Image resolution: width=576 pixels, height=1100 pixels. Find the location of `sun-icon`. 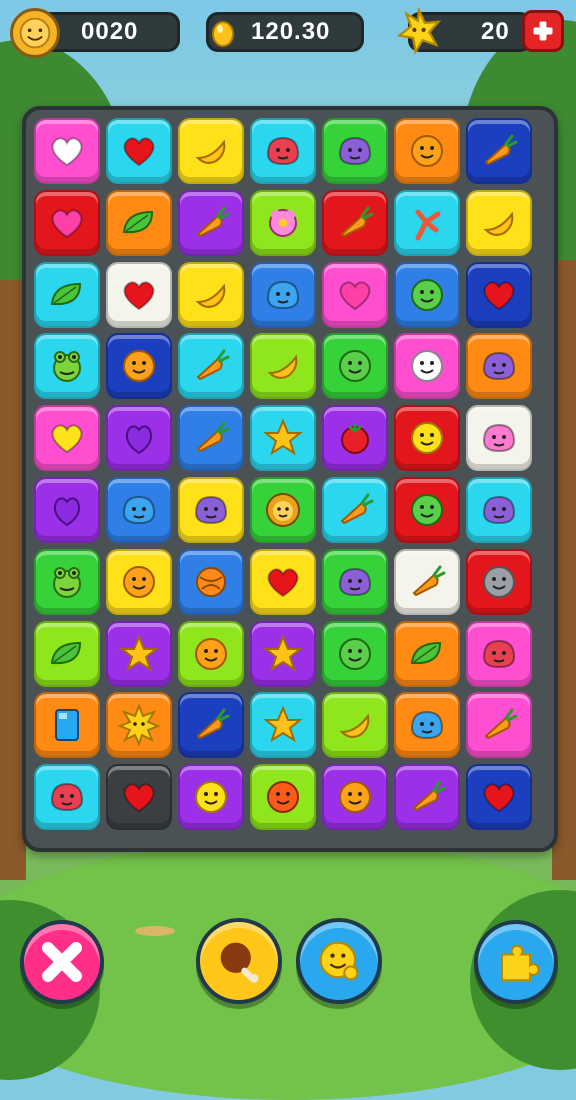

sun-icon is located at coordinates (139, 725).